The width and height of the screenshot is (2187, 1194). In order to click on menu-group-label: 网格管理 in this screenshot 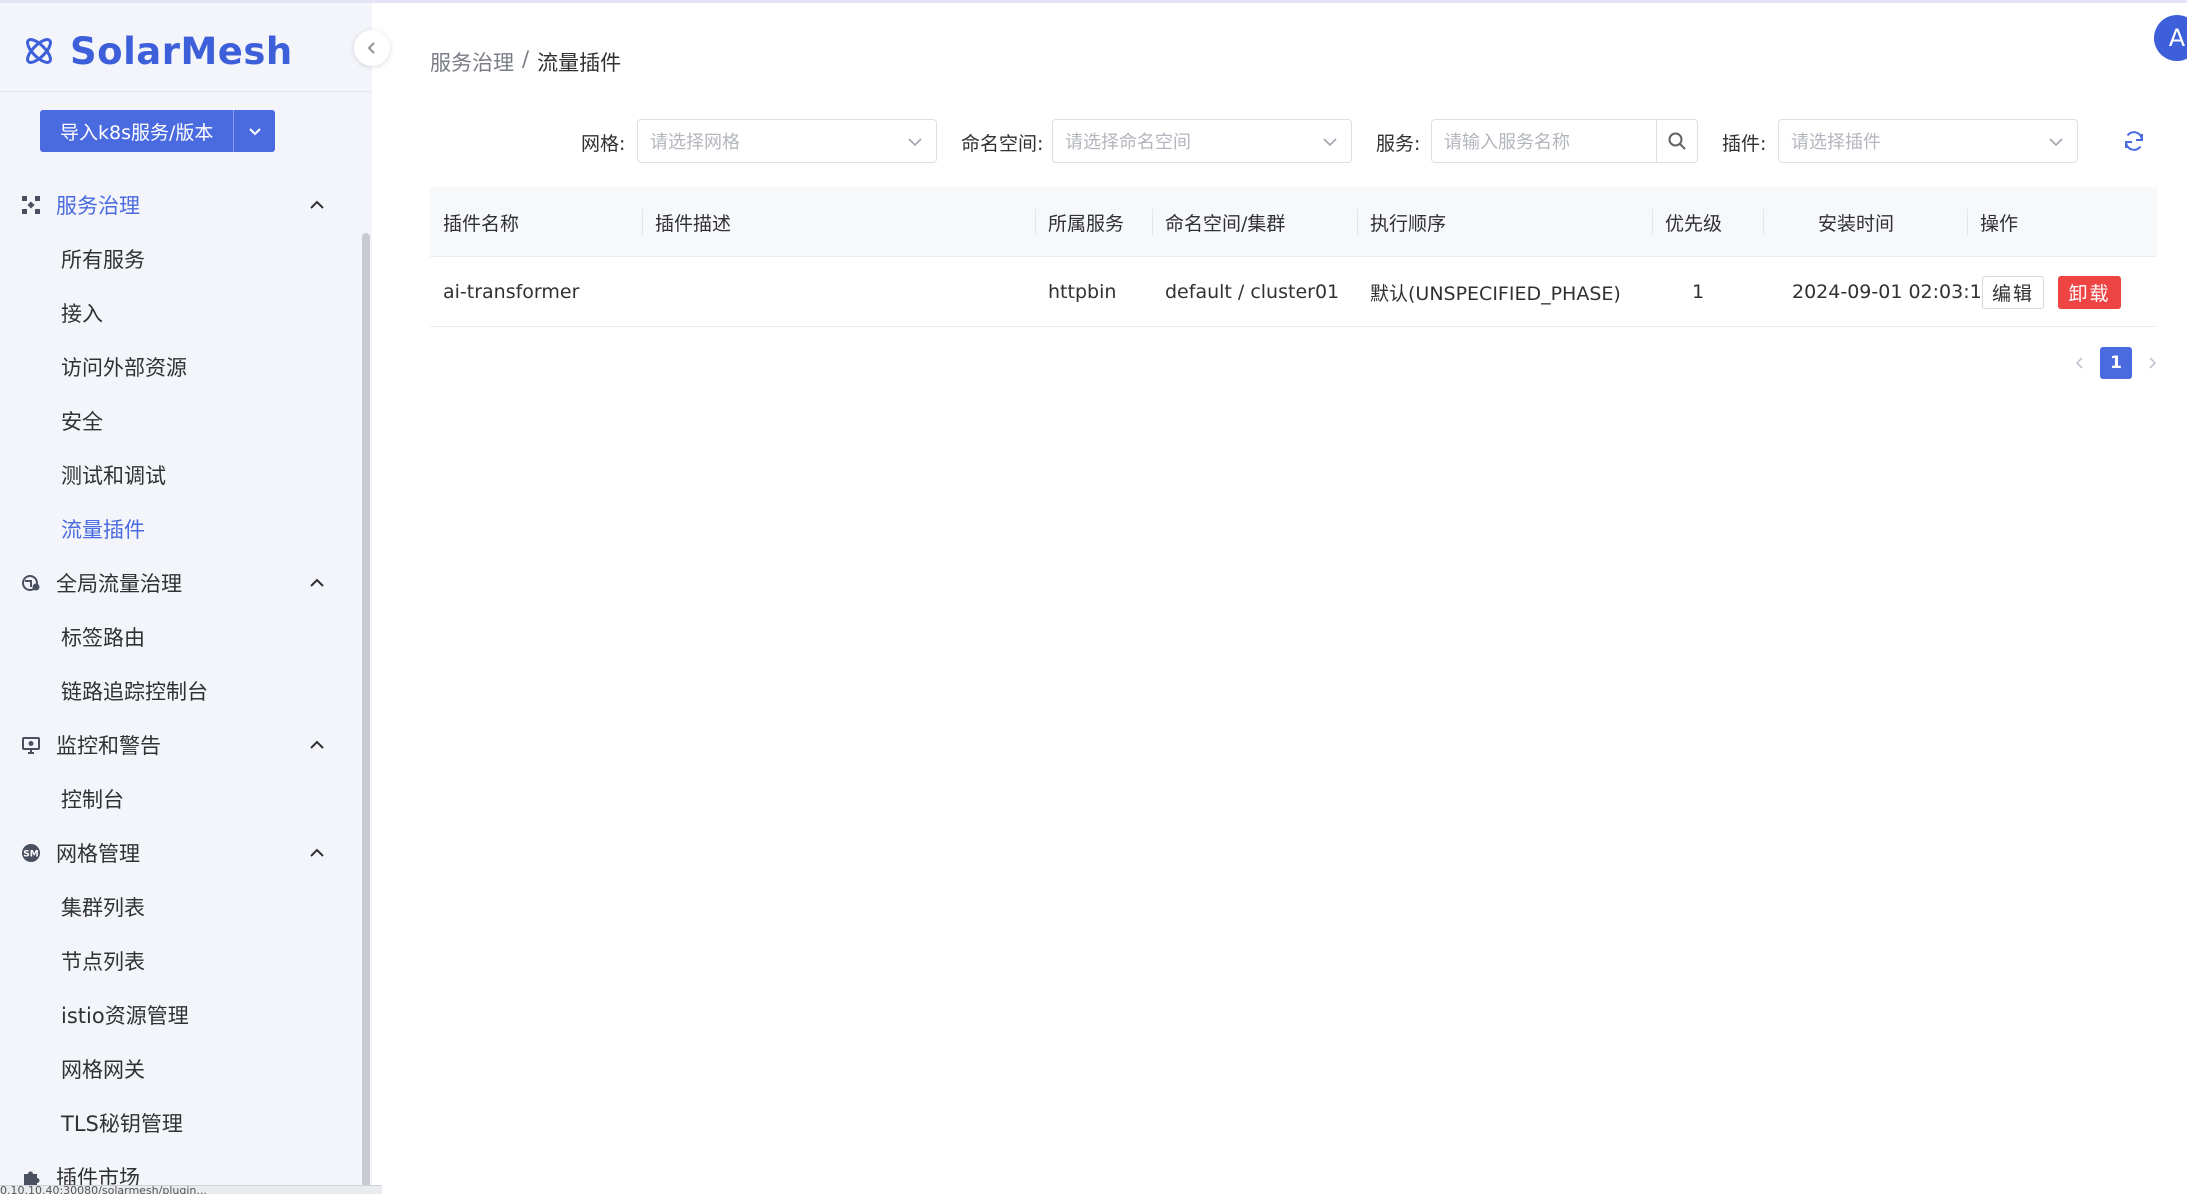, I will do `click(98, 854)`.